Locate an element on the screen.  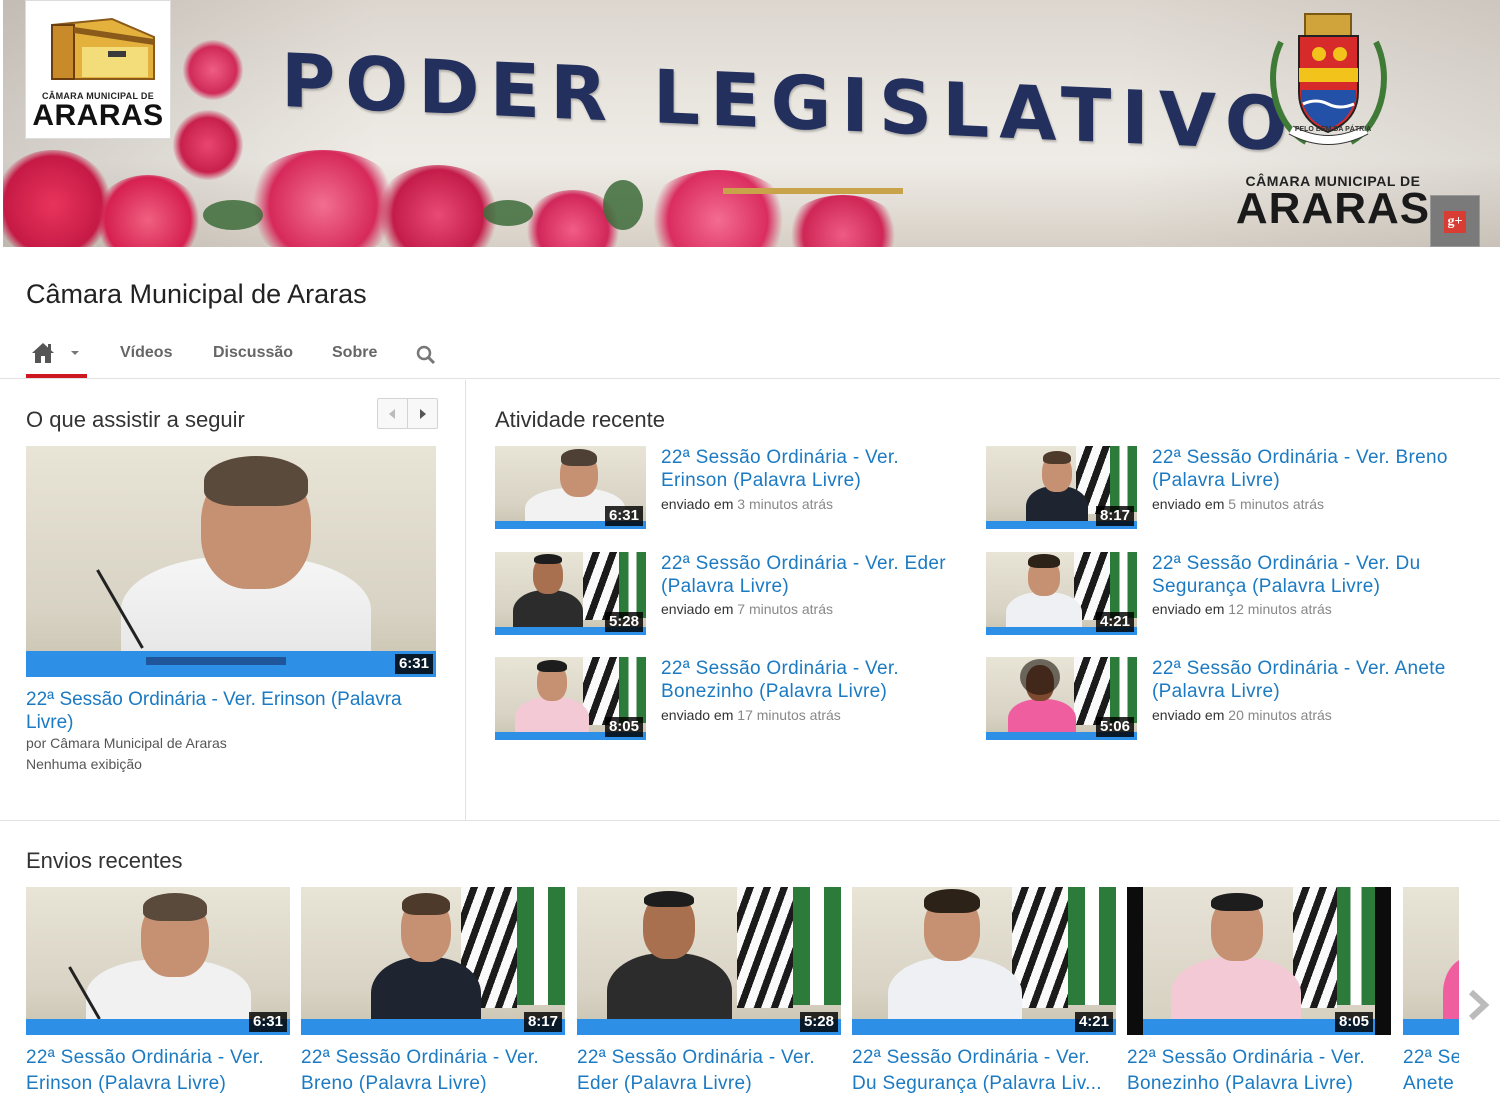
upload-age: 12 minutos atrás is located at coordinates (1280, 609).